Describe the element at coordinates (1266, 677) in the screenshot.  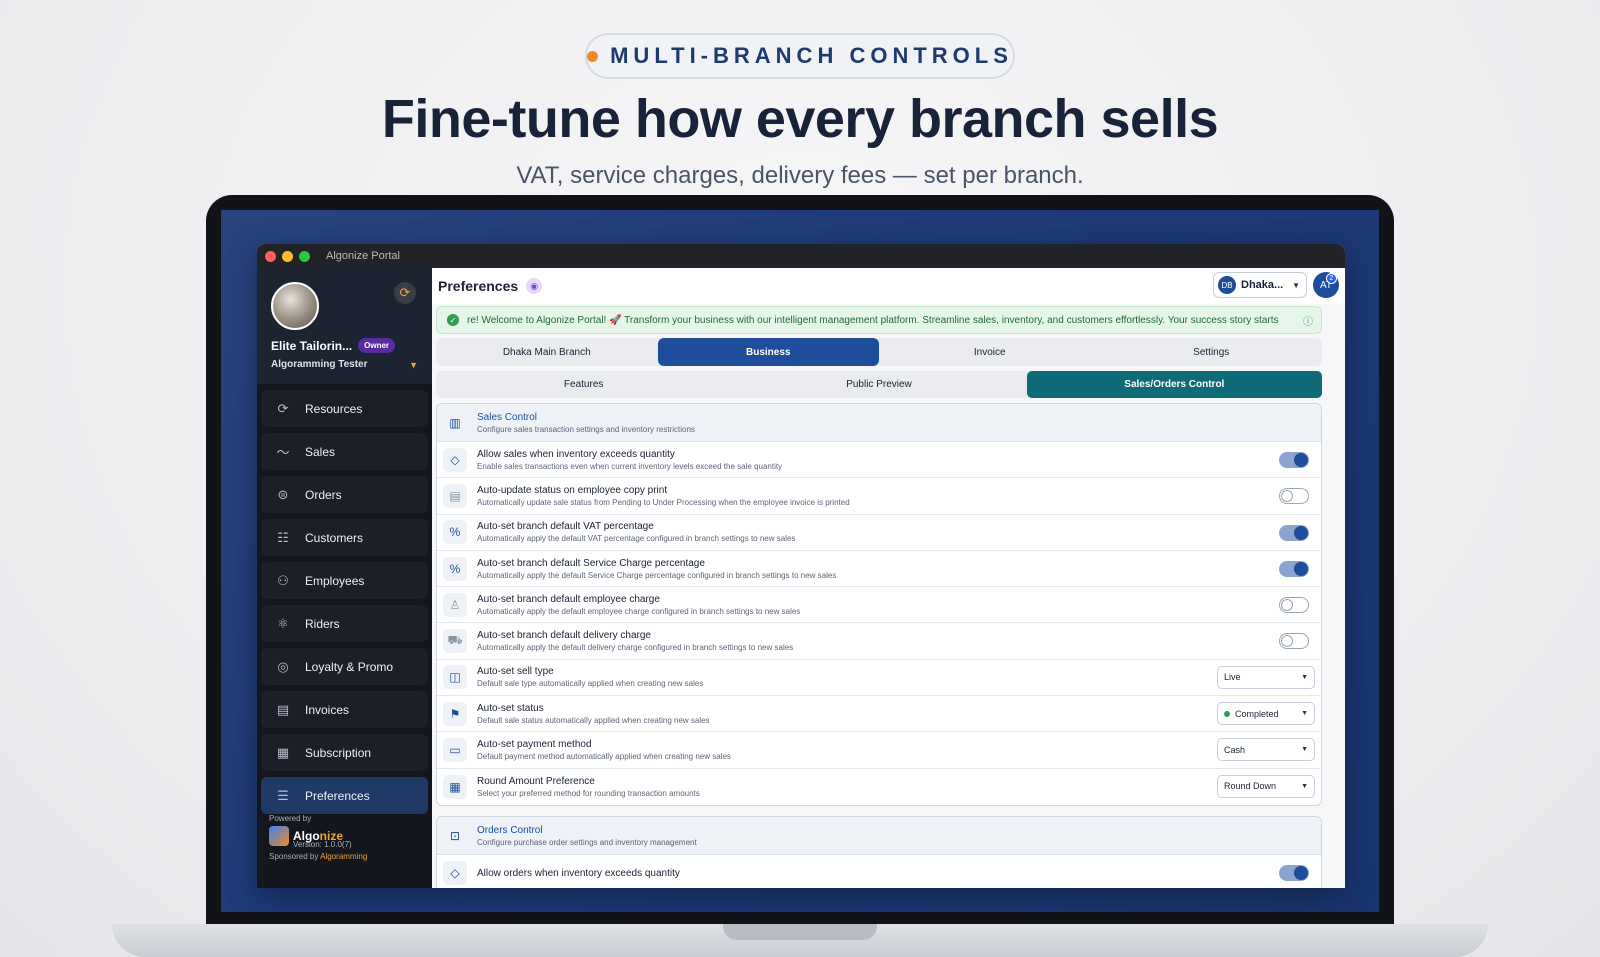
I see `sell-type-select: Live ▼` at that location.